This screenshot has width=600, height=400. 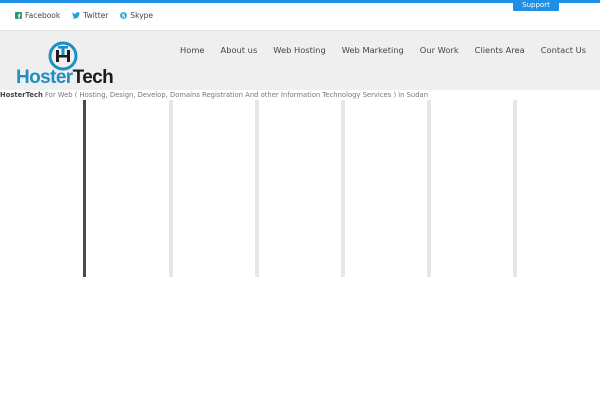 I want to click on twitter-icon, so click(x=76, y=15).